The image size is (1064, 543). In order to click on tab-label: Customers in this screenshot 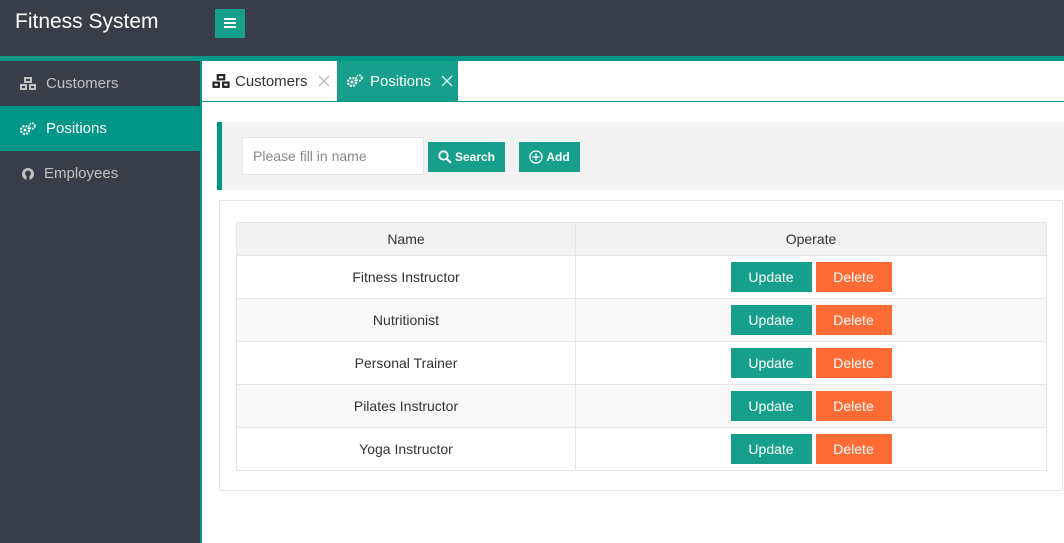, I will do `click(271, 81)`.